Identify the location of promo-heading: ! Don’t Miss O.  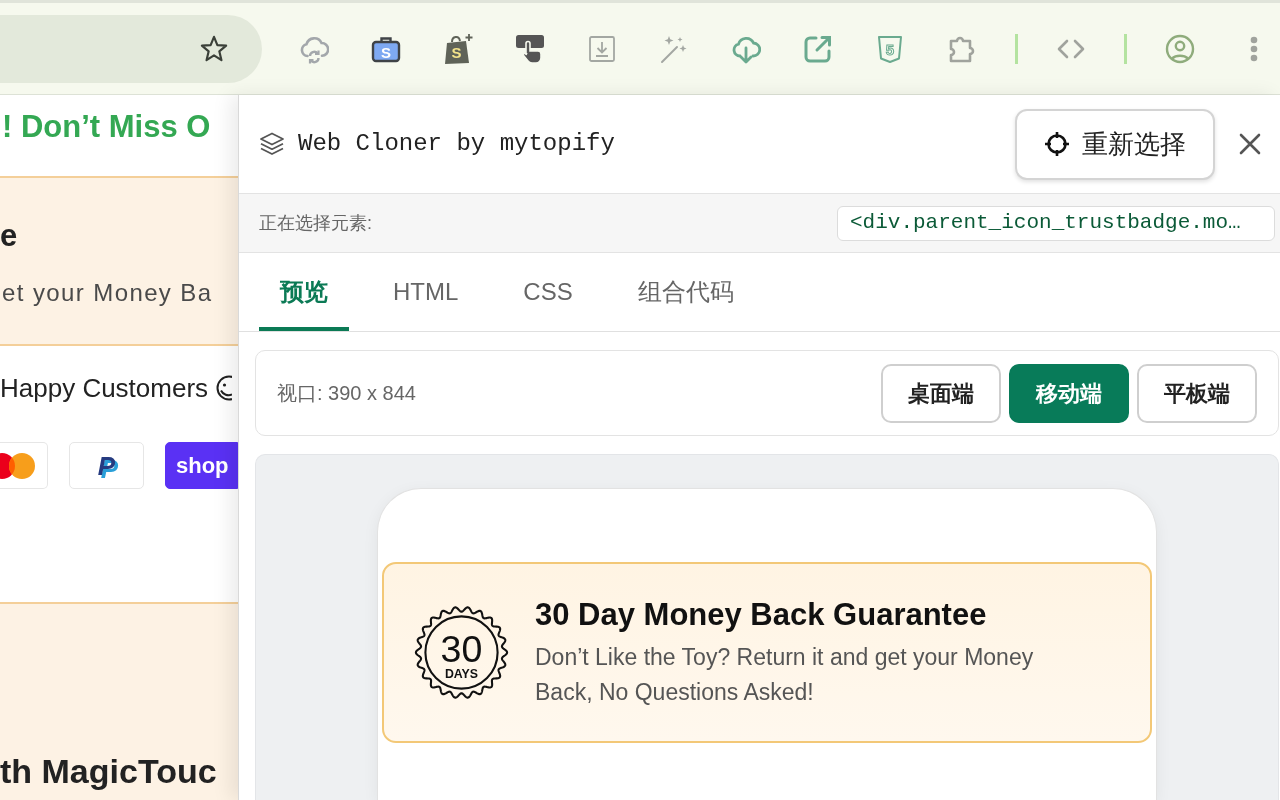
(106, 127).